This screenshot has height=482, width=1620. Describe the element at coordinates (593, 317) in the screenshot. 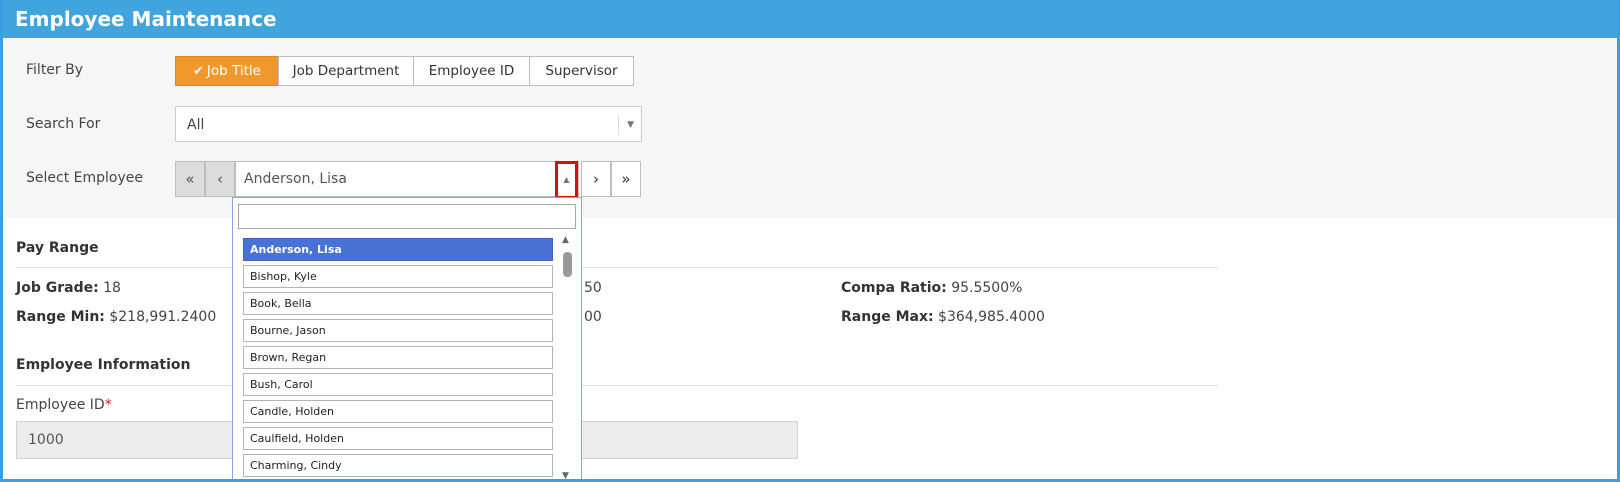

I see `range-value-fragment: 00` at that location.